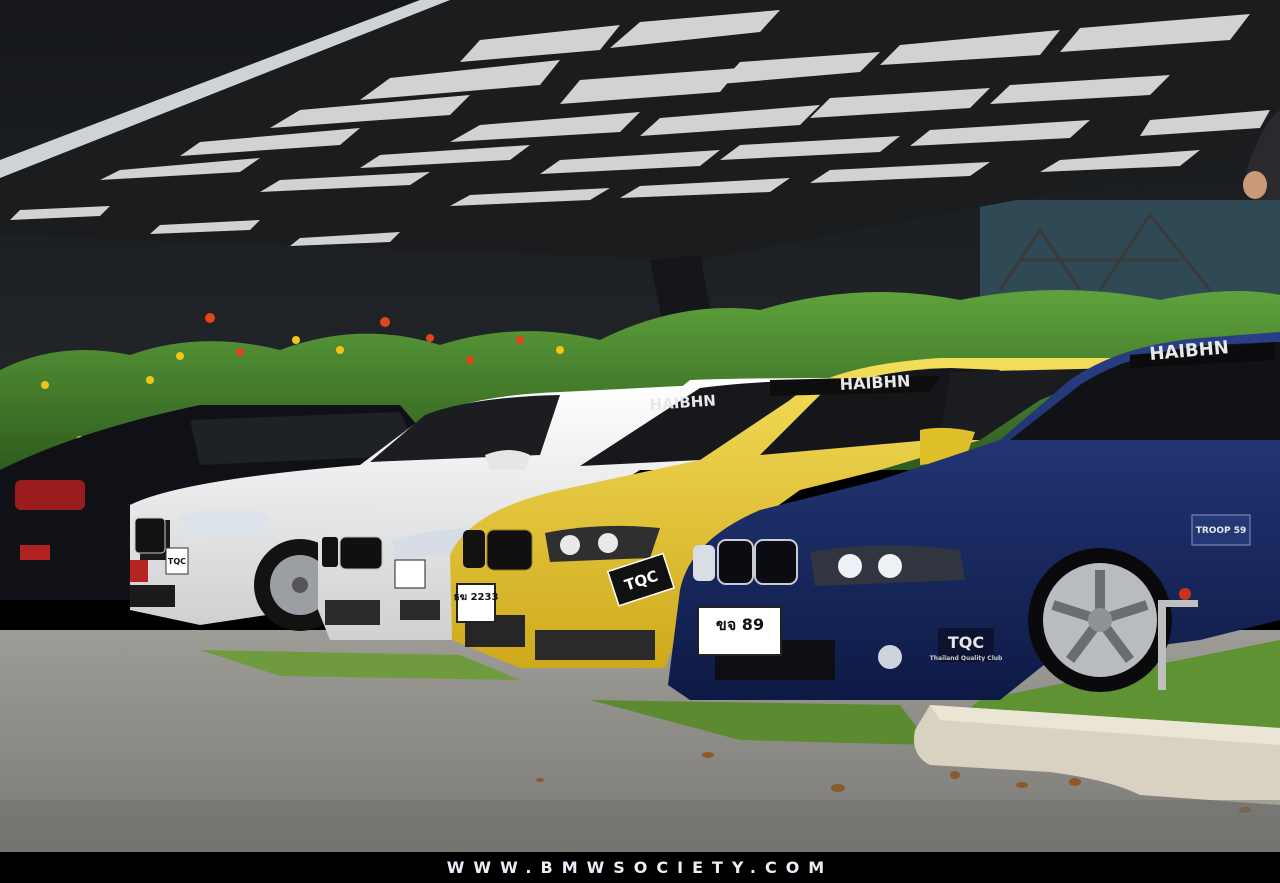 The height and width of the screenshot is (883, 1280). I want to click on watermark-bar: WWW.BMWSOCIETY.COM, so click(640, 867).